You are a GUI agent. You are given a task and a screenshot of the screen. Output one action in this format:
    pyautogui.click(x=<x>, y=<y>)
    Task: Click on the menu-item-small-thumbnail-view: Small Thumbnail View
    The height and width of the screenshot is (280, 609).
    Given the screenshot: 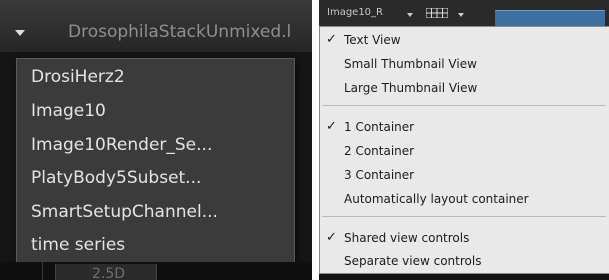 What is the action you would take?
    pyautogui.click(x=410, y=64)
    